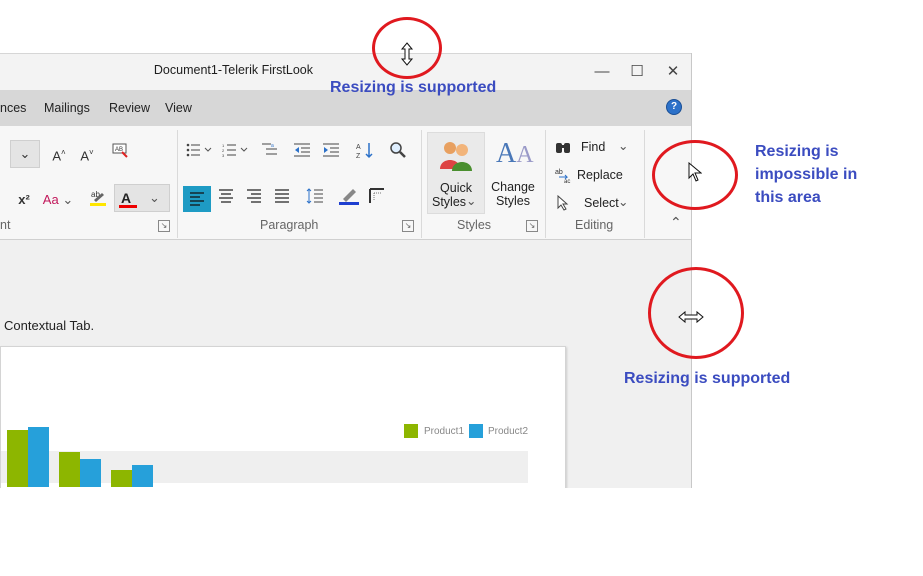 This screenshot has width=923, height=576. What do you see at coordinates (164, 226) in the screenshot?
I see `font-dialog-launcher-icon: ↘` at bounding box center [164, 226].